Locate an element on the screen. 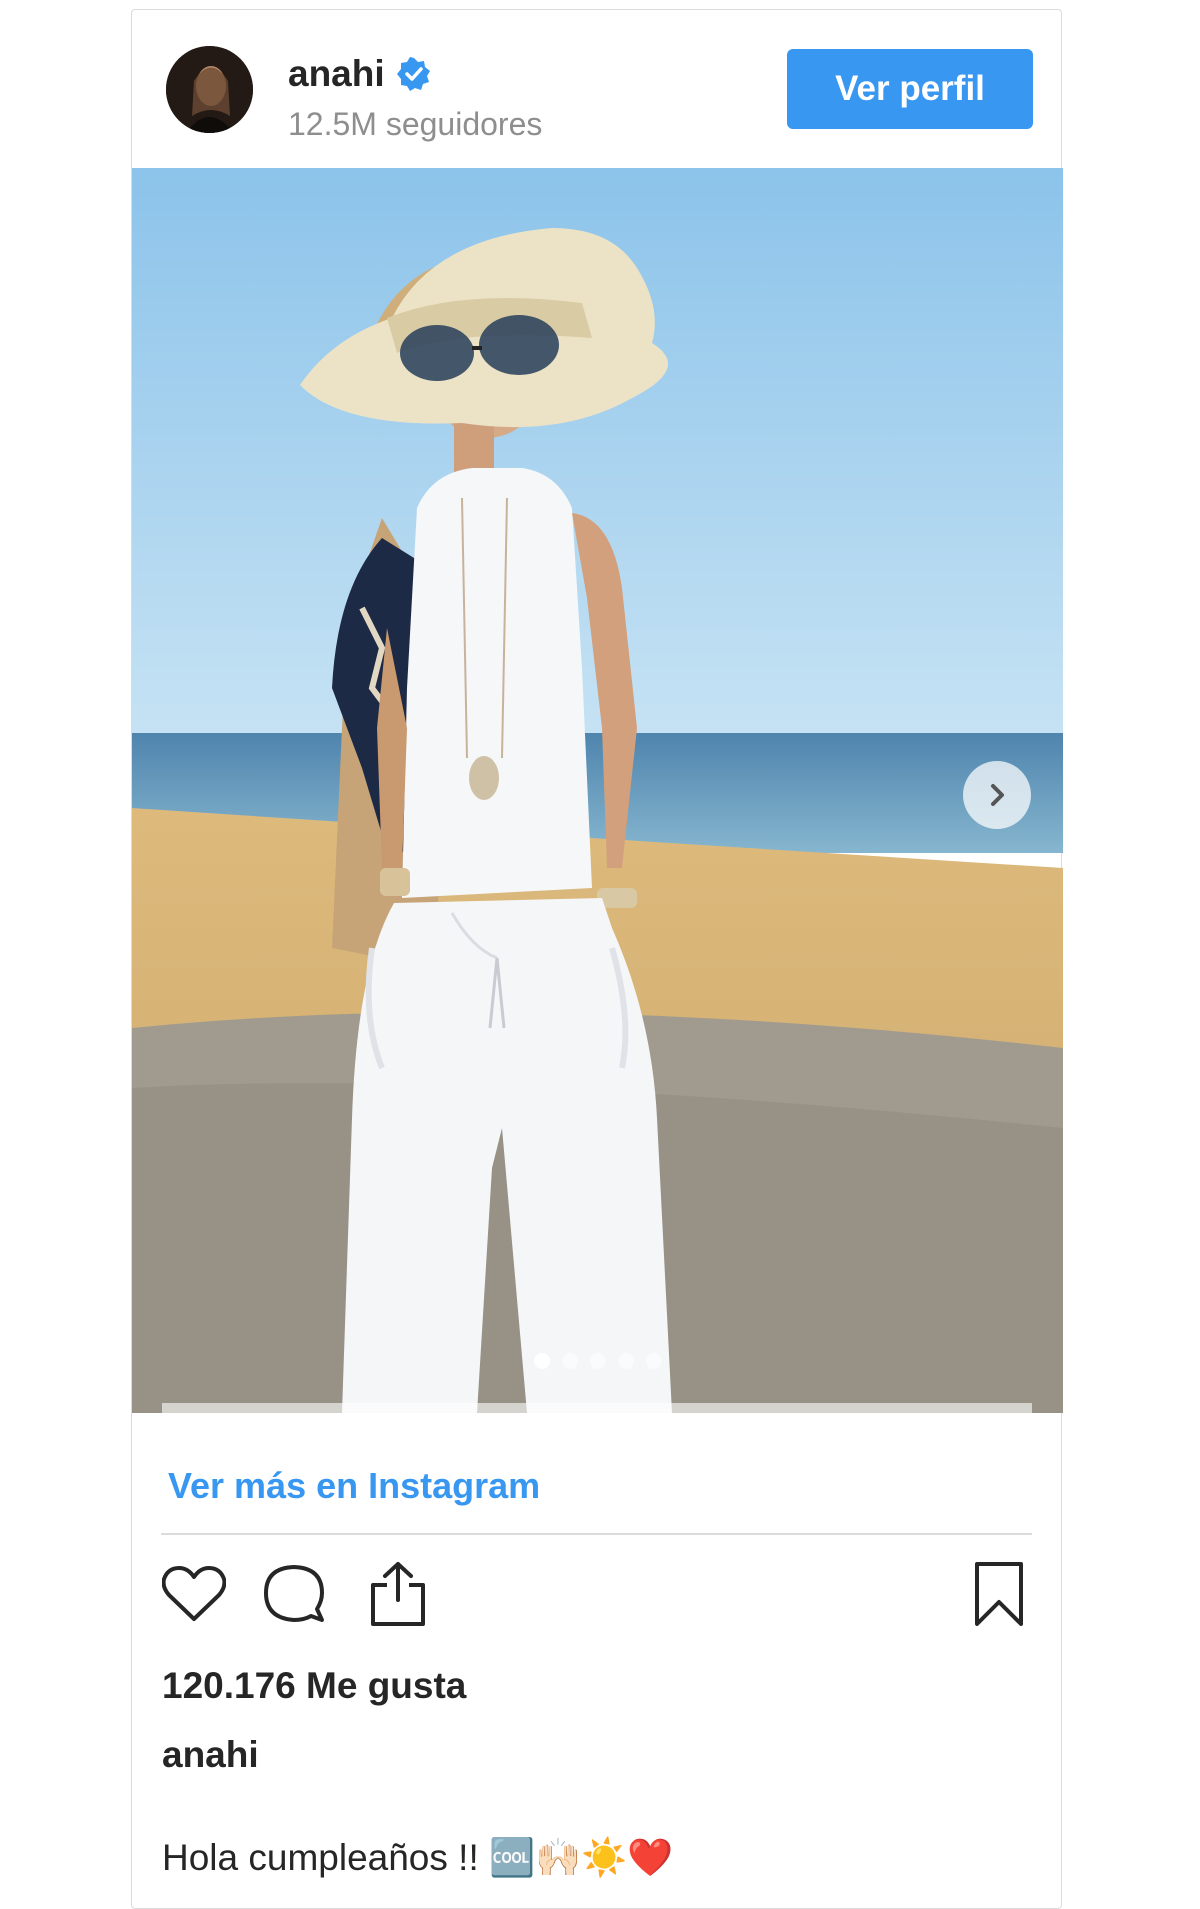 Image resolution: width=1200 pixels, height=1909 pixels. likes-count: 120.176 Me gusta is located at coordinates (314, 1685).